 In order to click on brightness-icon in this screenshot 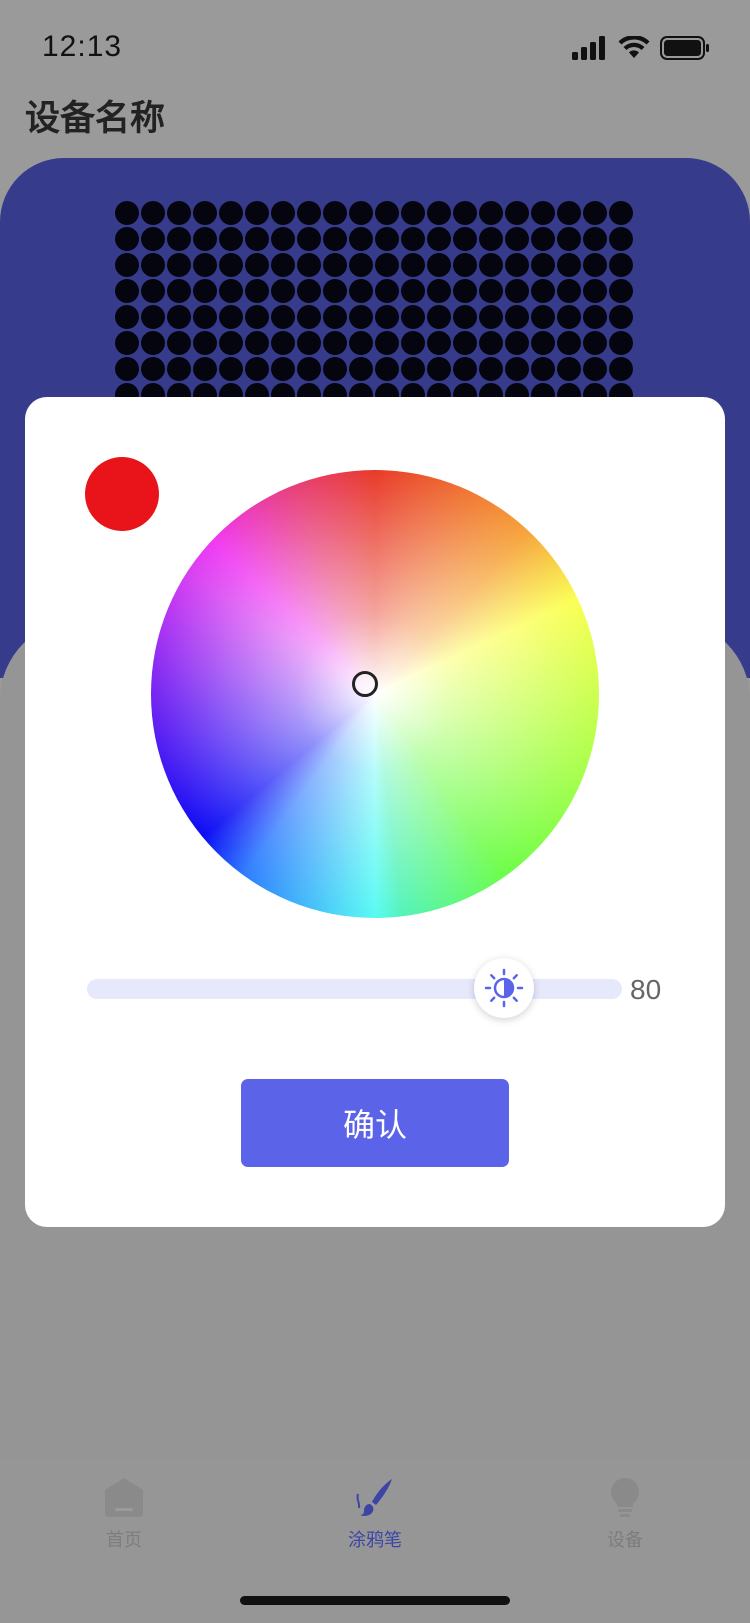, I will do `click(504, 988)`.